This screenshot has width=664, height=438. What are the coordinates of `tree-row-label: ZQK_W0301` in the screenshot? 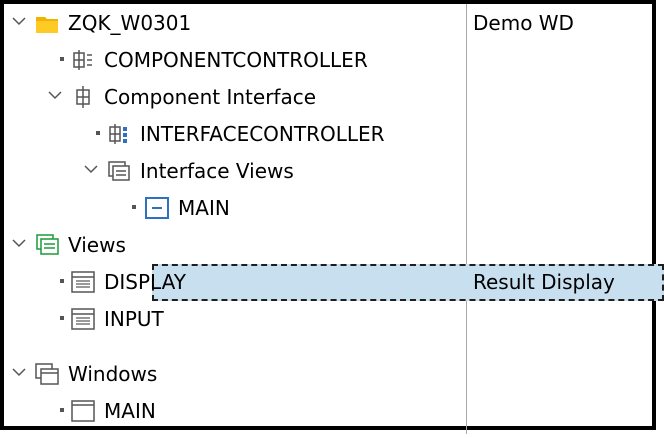 It's located at (130, 23).